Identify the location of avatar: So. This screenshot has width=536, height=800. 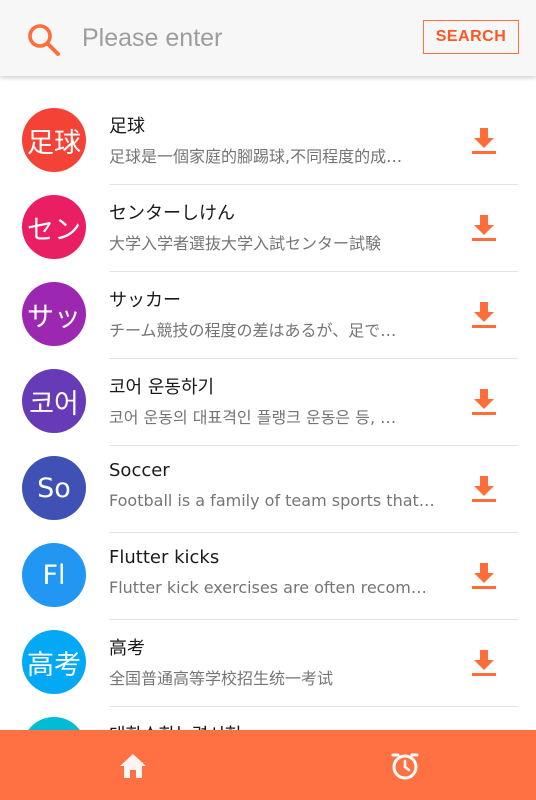
(54, 488).